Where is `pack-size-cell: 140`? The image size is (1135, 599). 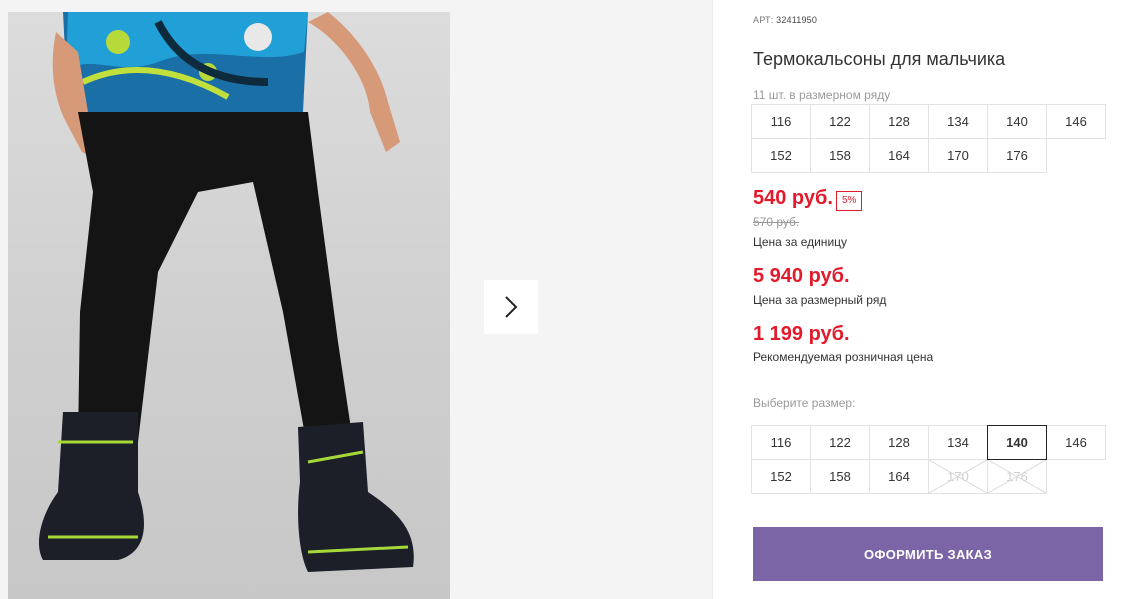 pack-size-cell: 140 is located at coordinates (1017, 121).